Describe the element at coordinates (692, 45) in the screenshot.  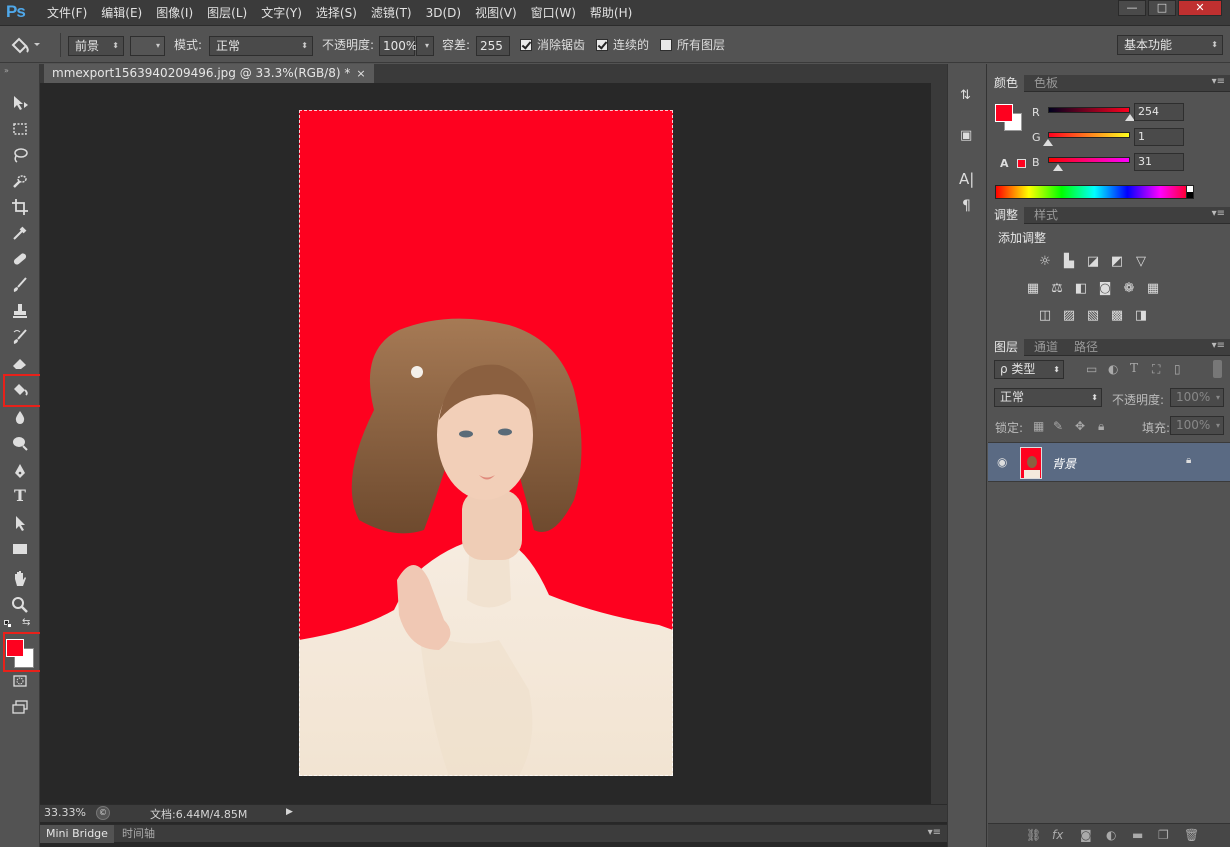
I see `all-layers-checkbox: 所有图层` at that location.